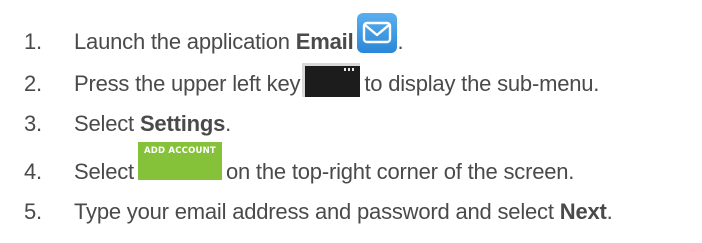 Image resolution: width=702 pixels, height=243 pixels. What do you see at coordinates (182, 123) in the screenshot?
I see `settings-label: Settings` at bounding box center [182, 123].